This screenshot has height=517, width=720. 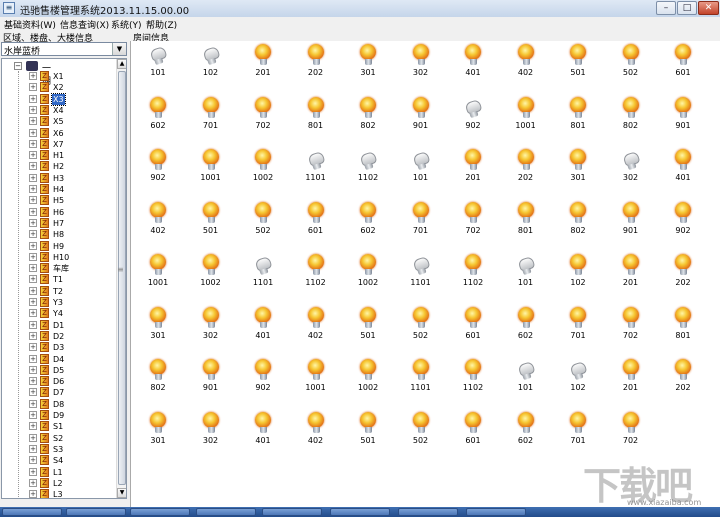 What do you see at coordinates (683, 221) in the screenshot?
I see `room-cell: 902` at bounding box center [683, 221].